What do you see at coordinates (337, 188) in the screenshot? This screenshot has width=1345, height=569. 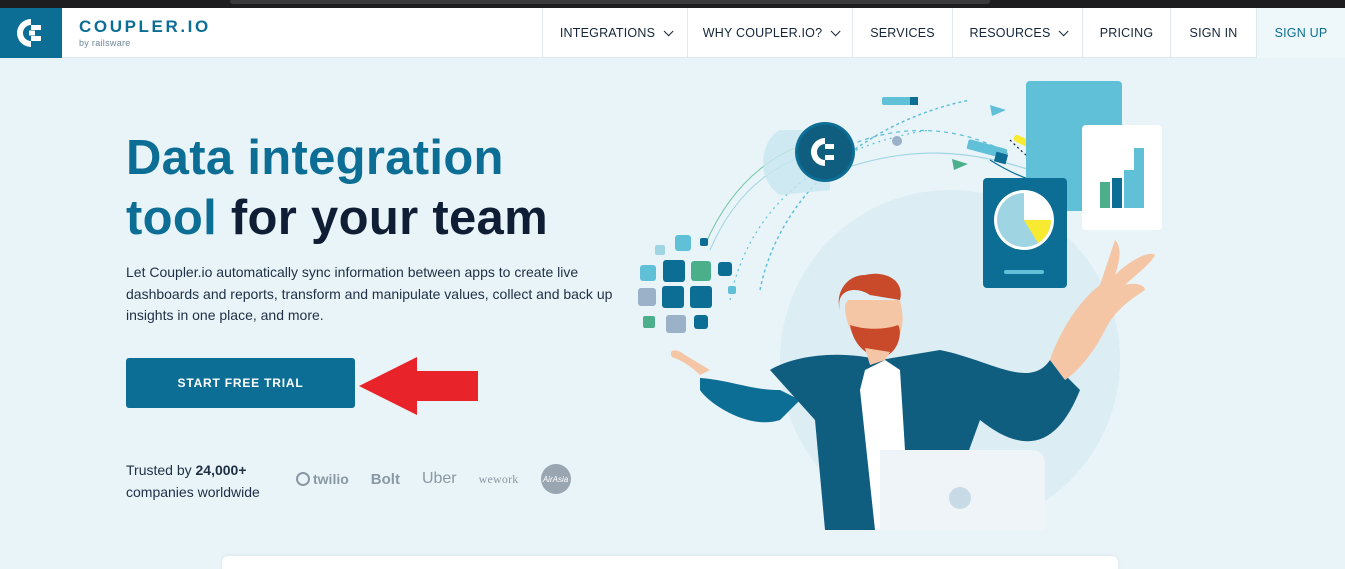 I see `hero-title: Data integration tool for your team` at bounding box center [337, 188].